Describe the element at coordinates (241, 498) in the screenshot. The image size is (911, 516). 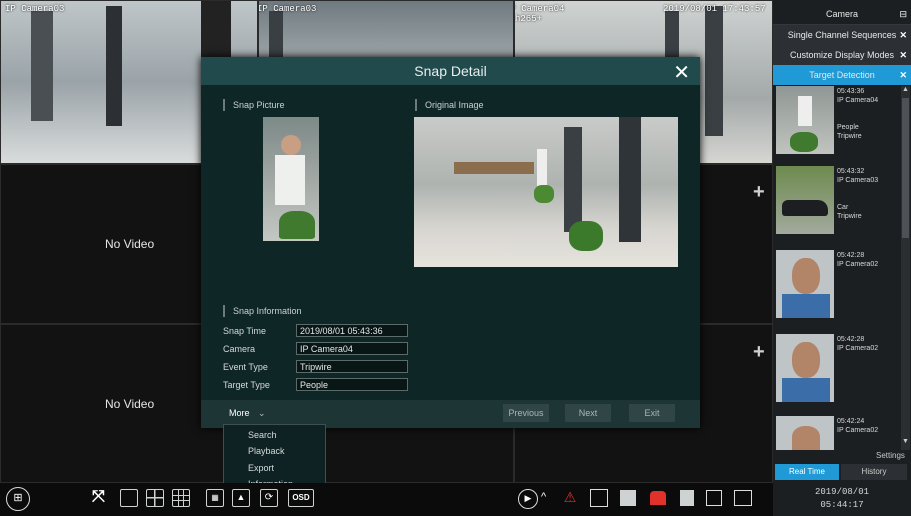
I see `screenshot-icon: ▲` at that location.